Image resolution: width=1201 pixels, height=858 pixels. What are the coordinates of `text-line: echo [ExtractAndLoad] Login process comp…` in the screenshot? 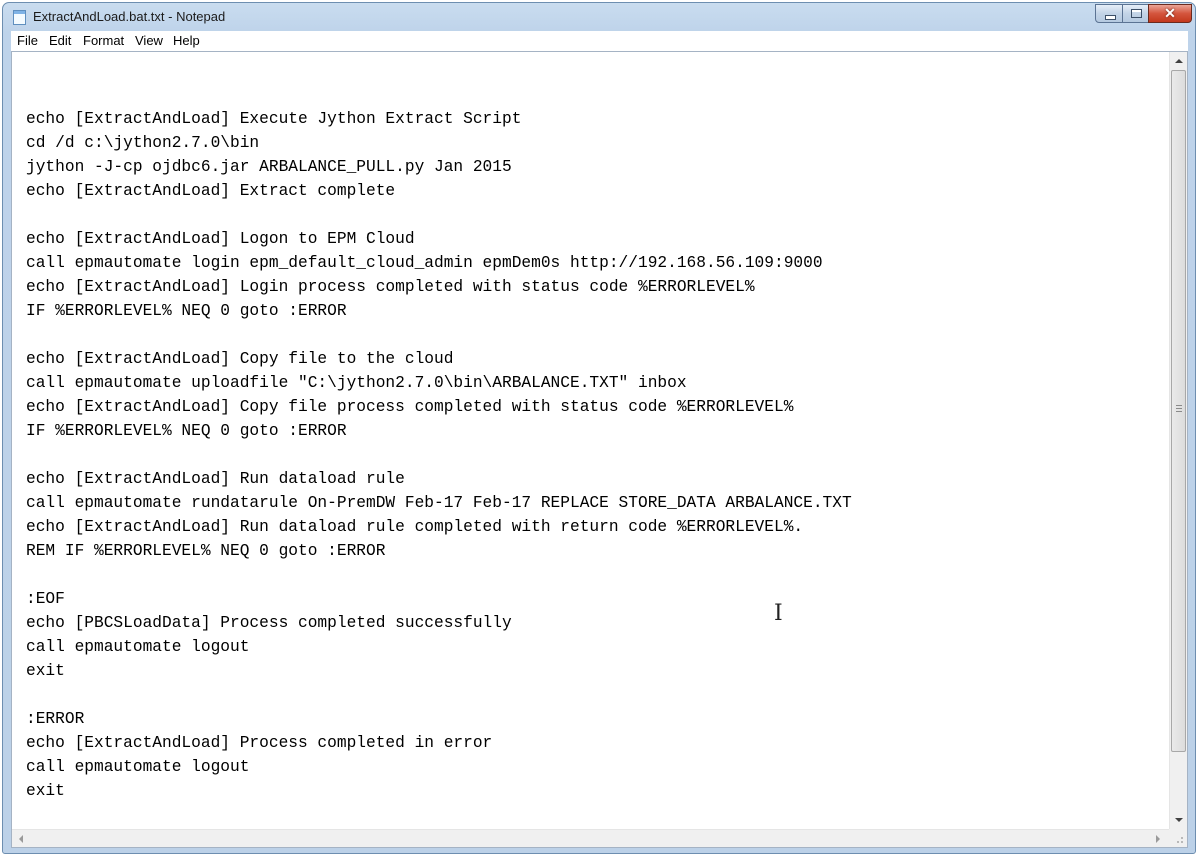 It's located at (390, 287).